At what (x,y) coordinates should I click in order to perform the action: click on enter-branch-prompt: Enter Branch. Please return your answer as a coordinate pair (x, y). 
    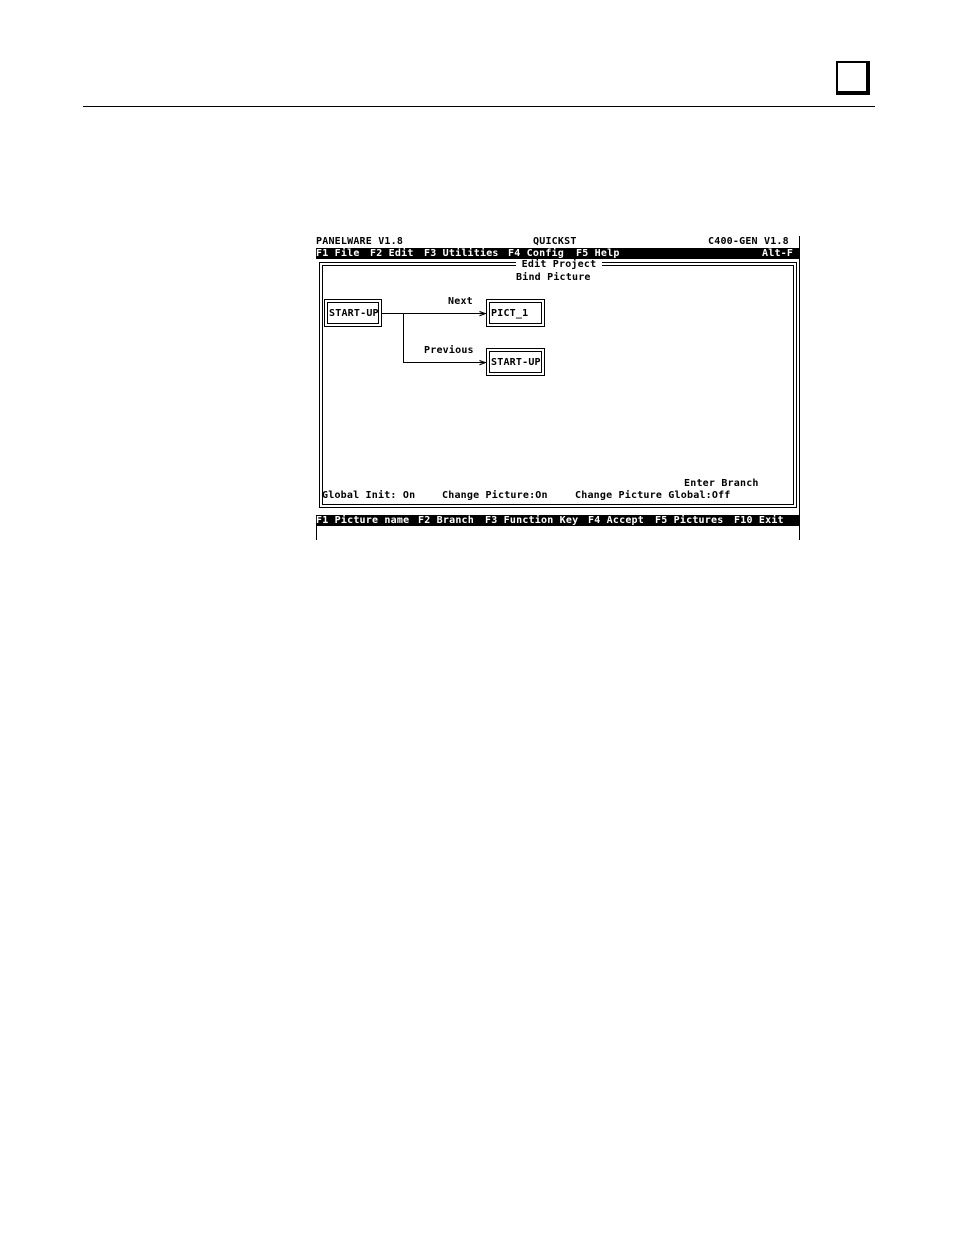
    Looking at the image, I should click on (721, 483).